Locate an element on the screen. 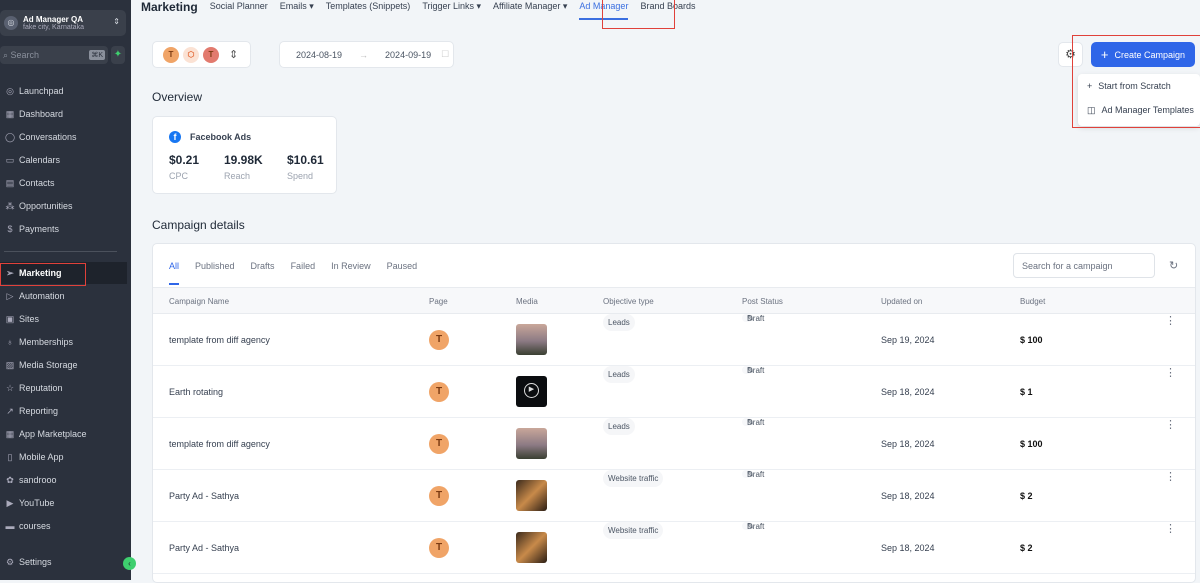 The image size is (1200, 583). sidebar-item-label: Sites is located at coordinates (29, 319).